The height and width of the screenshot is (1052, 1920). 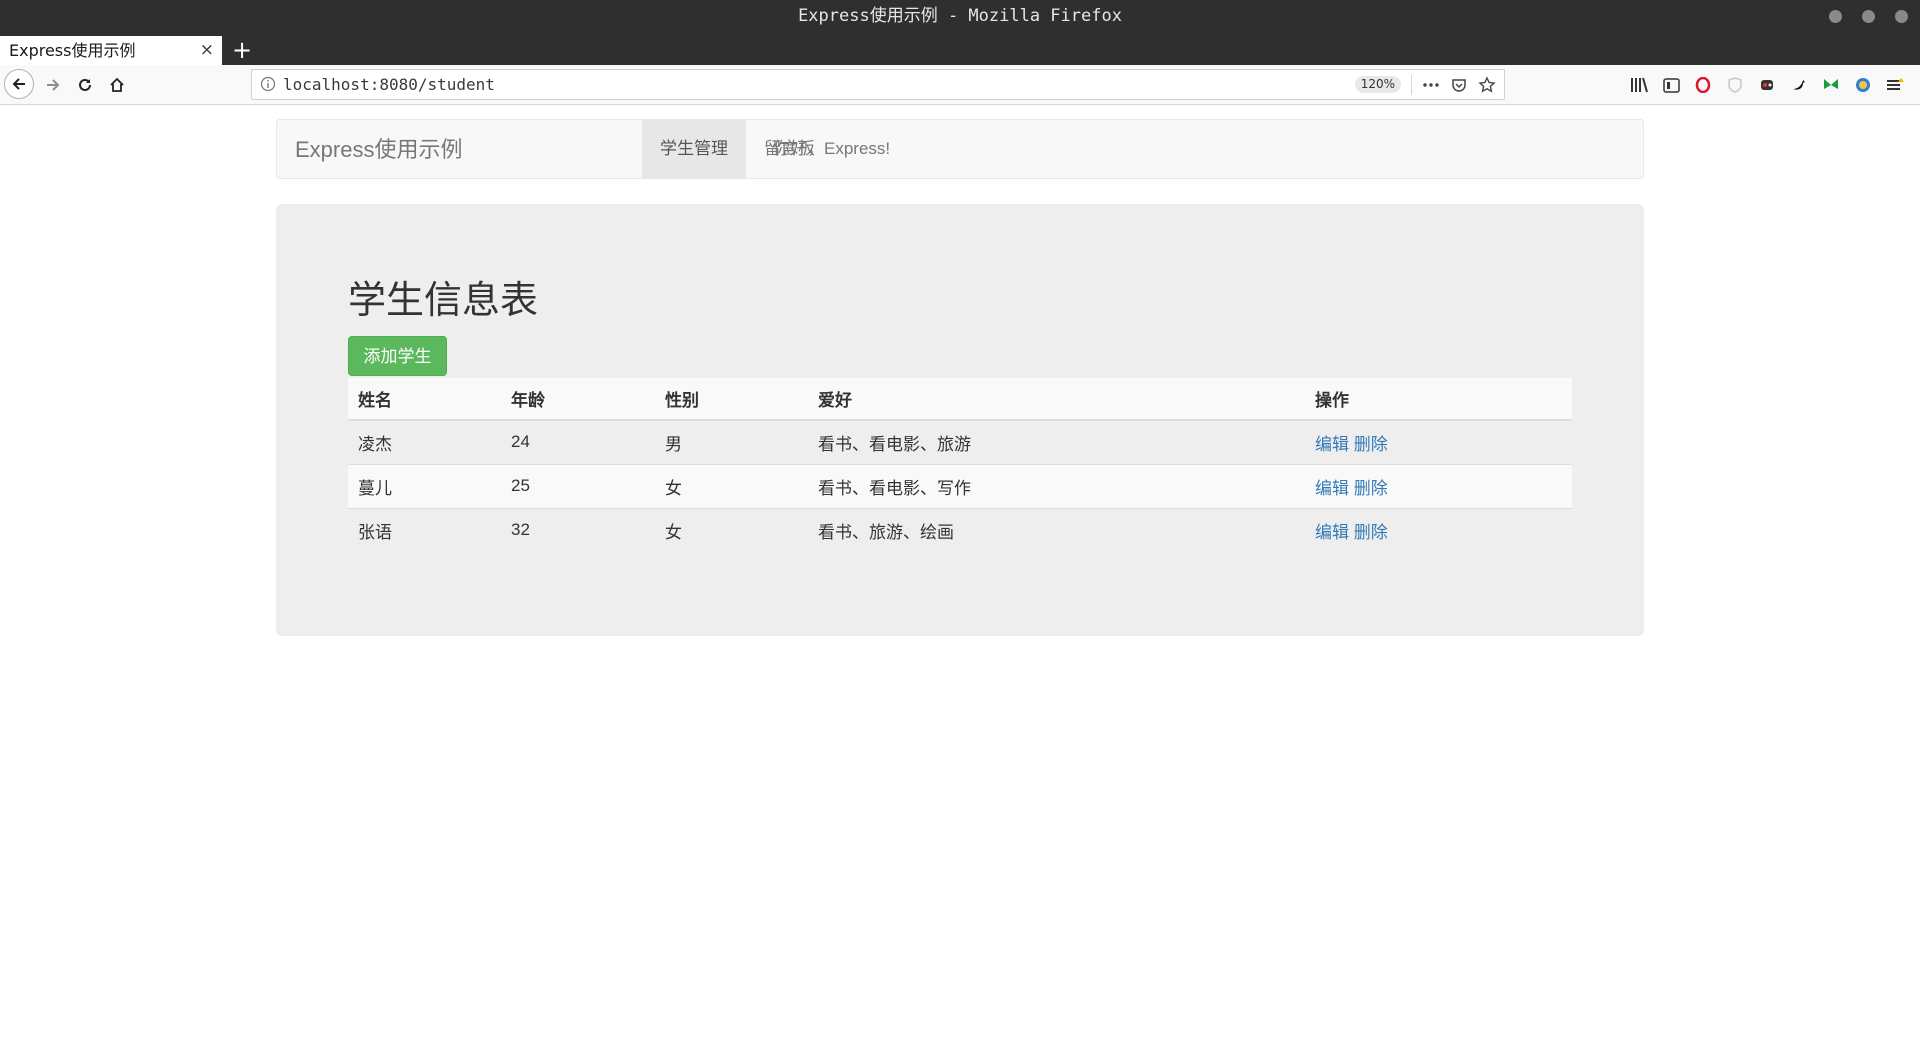 I want to click on pocket-icon, so click(x=1459, y=85).